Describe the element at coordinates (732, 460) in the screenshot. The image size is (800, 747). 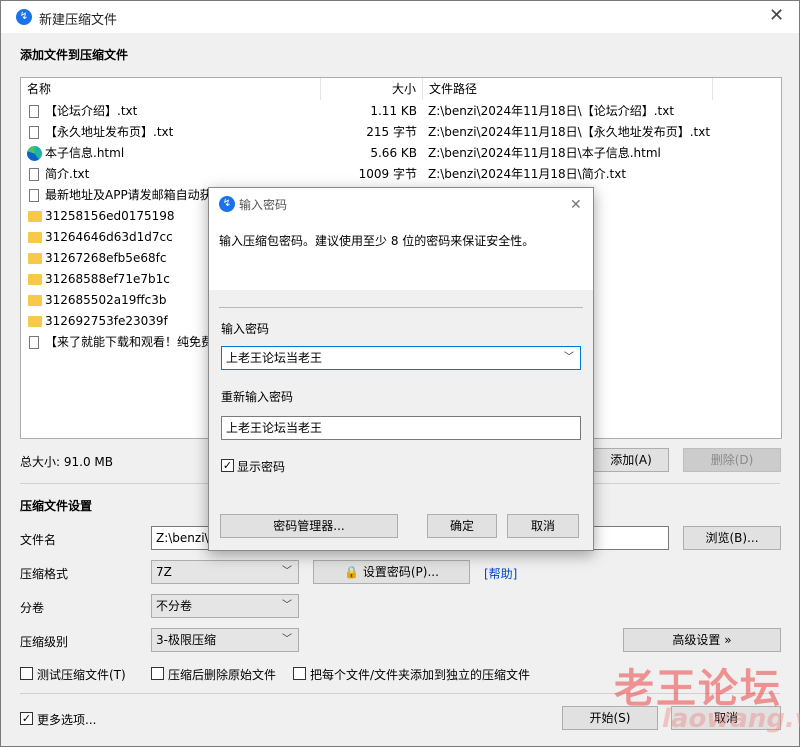
I see `delete-button: 删除(D)` at that location.